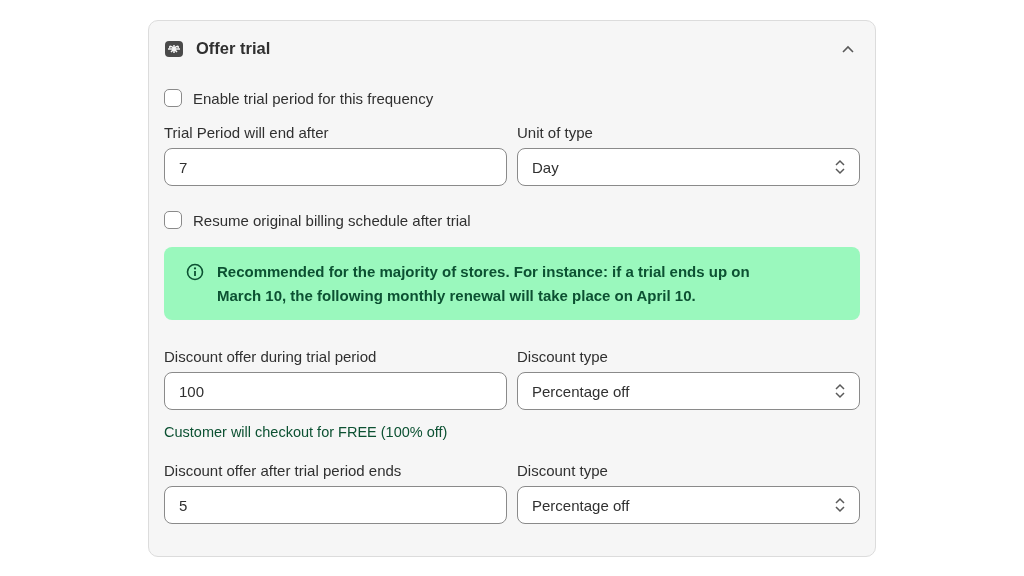 This screenshot has height=576, width=1024. Describe the element at coordinates (335, 391) in the screenshot. I see `input-field: 100` at that location.